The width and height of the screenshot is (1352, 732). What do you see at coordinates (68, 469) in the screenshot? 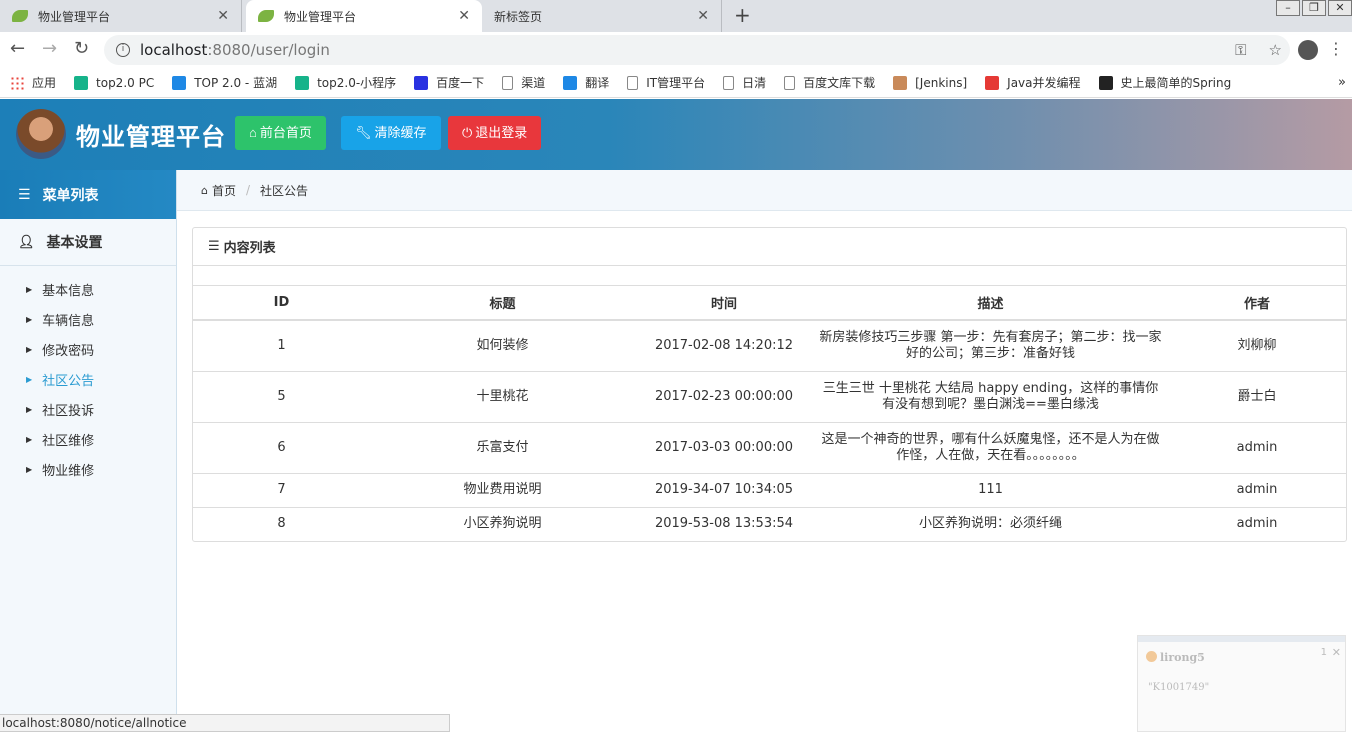
I see `sidebar-item-label: 物业维修` at bounding box center [68, 469].